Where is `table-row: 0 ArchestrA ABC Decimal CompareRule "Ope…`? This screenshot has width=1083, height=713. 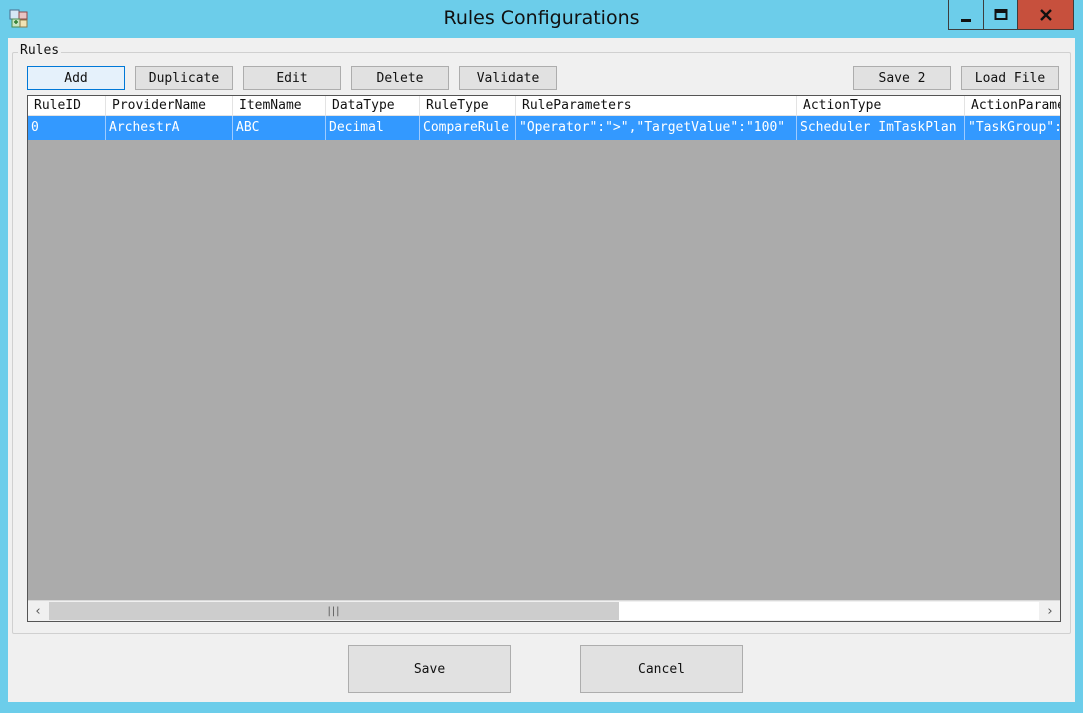
table-row: 0 ArchestrA ABC Decimal CompareRule "Ope… is located at coordinates (544, 128).